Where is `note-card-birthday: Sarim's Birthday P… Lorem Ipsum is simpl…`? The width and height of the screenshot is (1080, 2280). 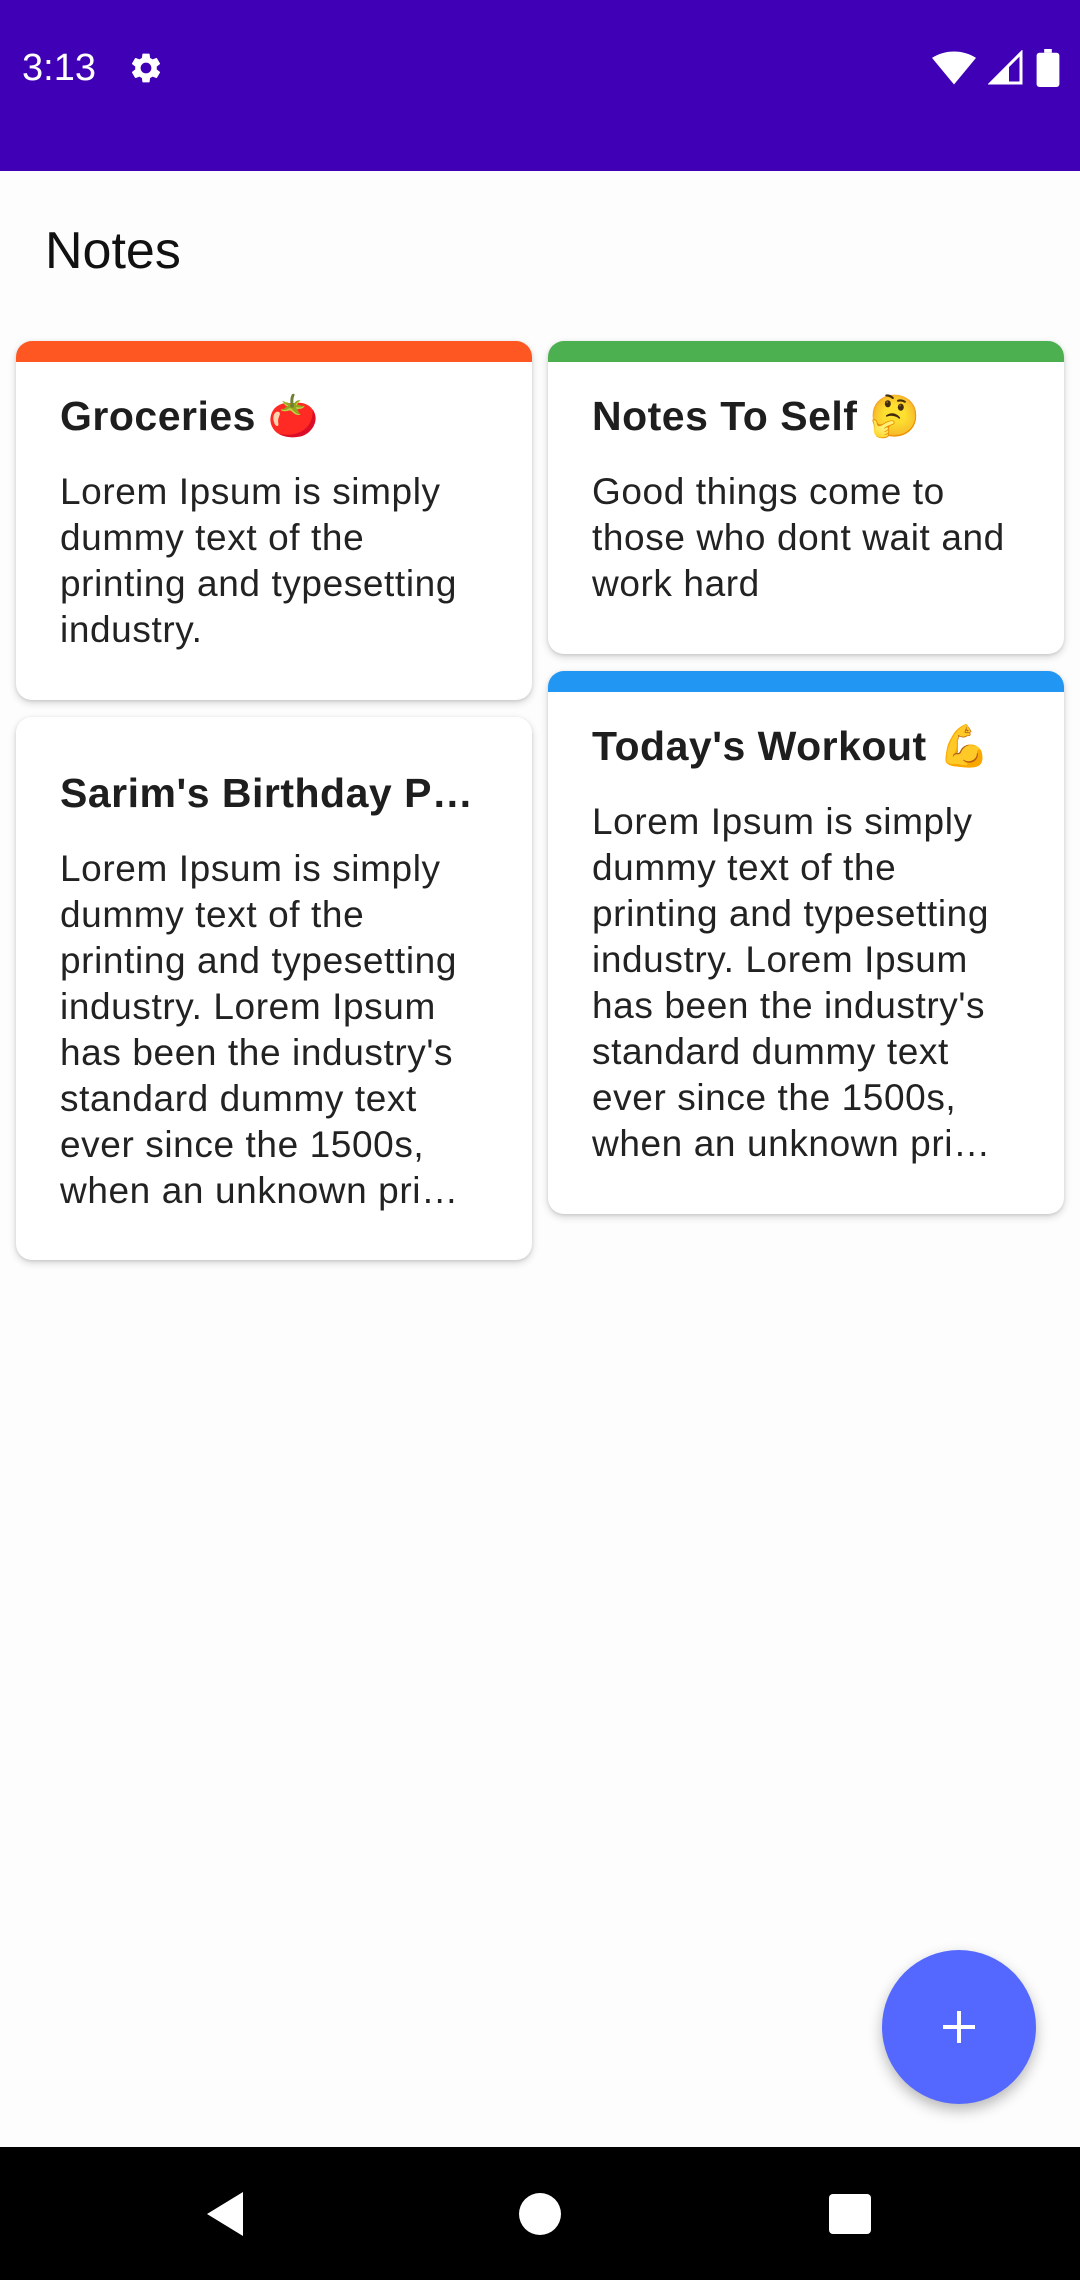 note-card-birthday: Sarim's Birthday P… Lorem Ipsum is simpl… is located at coordinates (274, 988).